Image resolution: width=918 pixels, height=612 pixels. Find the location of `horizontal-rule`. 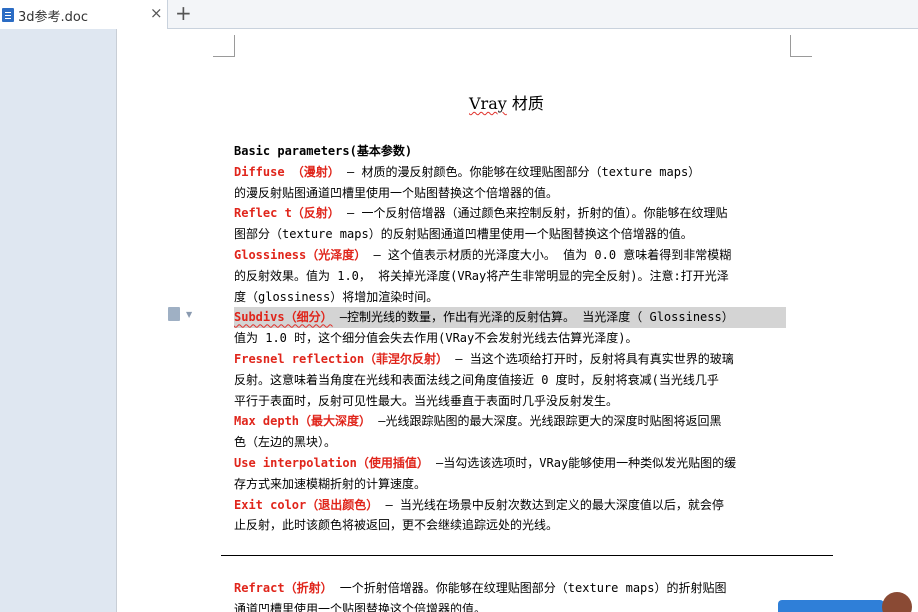

horizontal-rule is located at coordinates (527, 555).